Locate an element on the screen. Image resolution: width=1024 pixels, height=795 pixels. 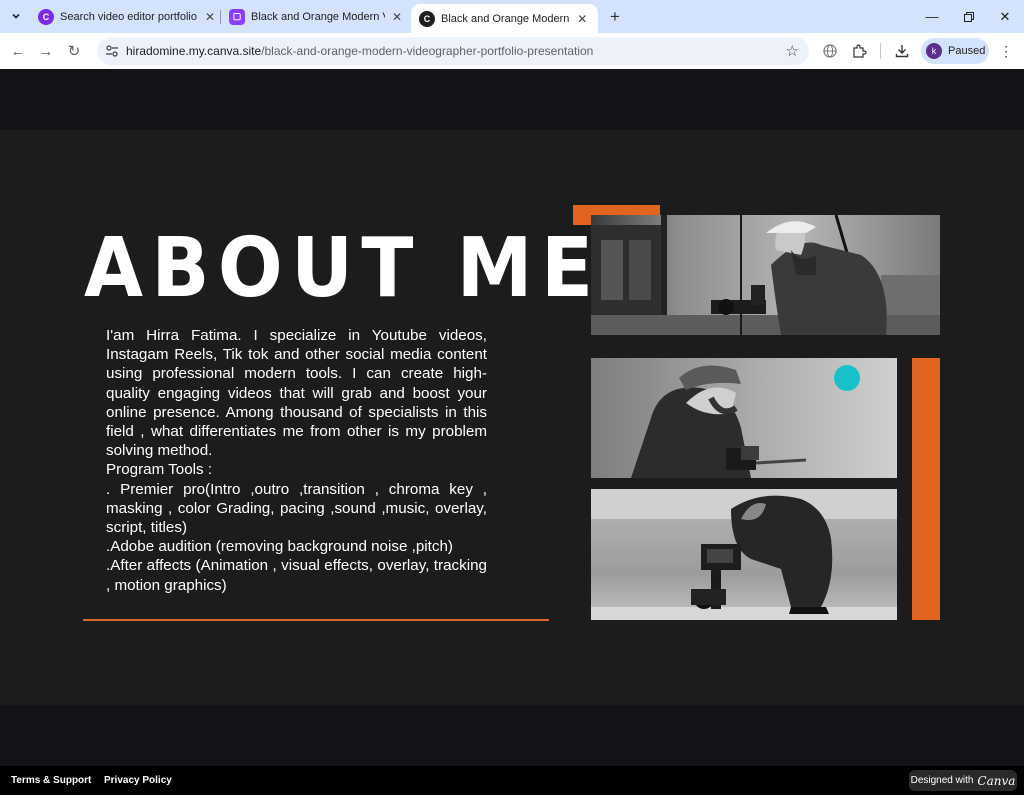
program-tools-heading: Program Tools : is located at coordinates (159, 470).